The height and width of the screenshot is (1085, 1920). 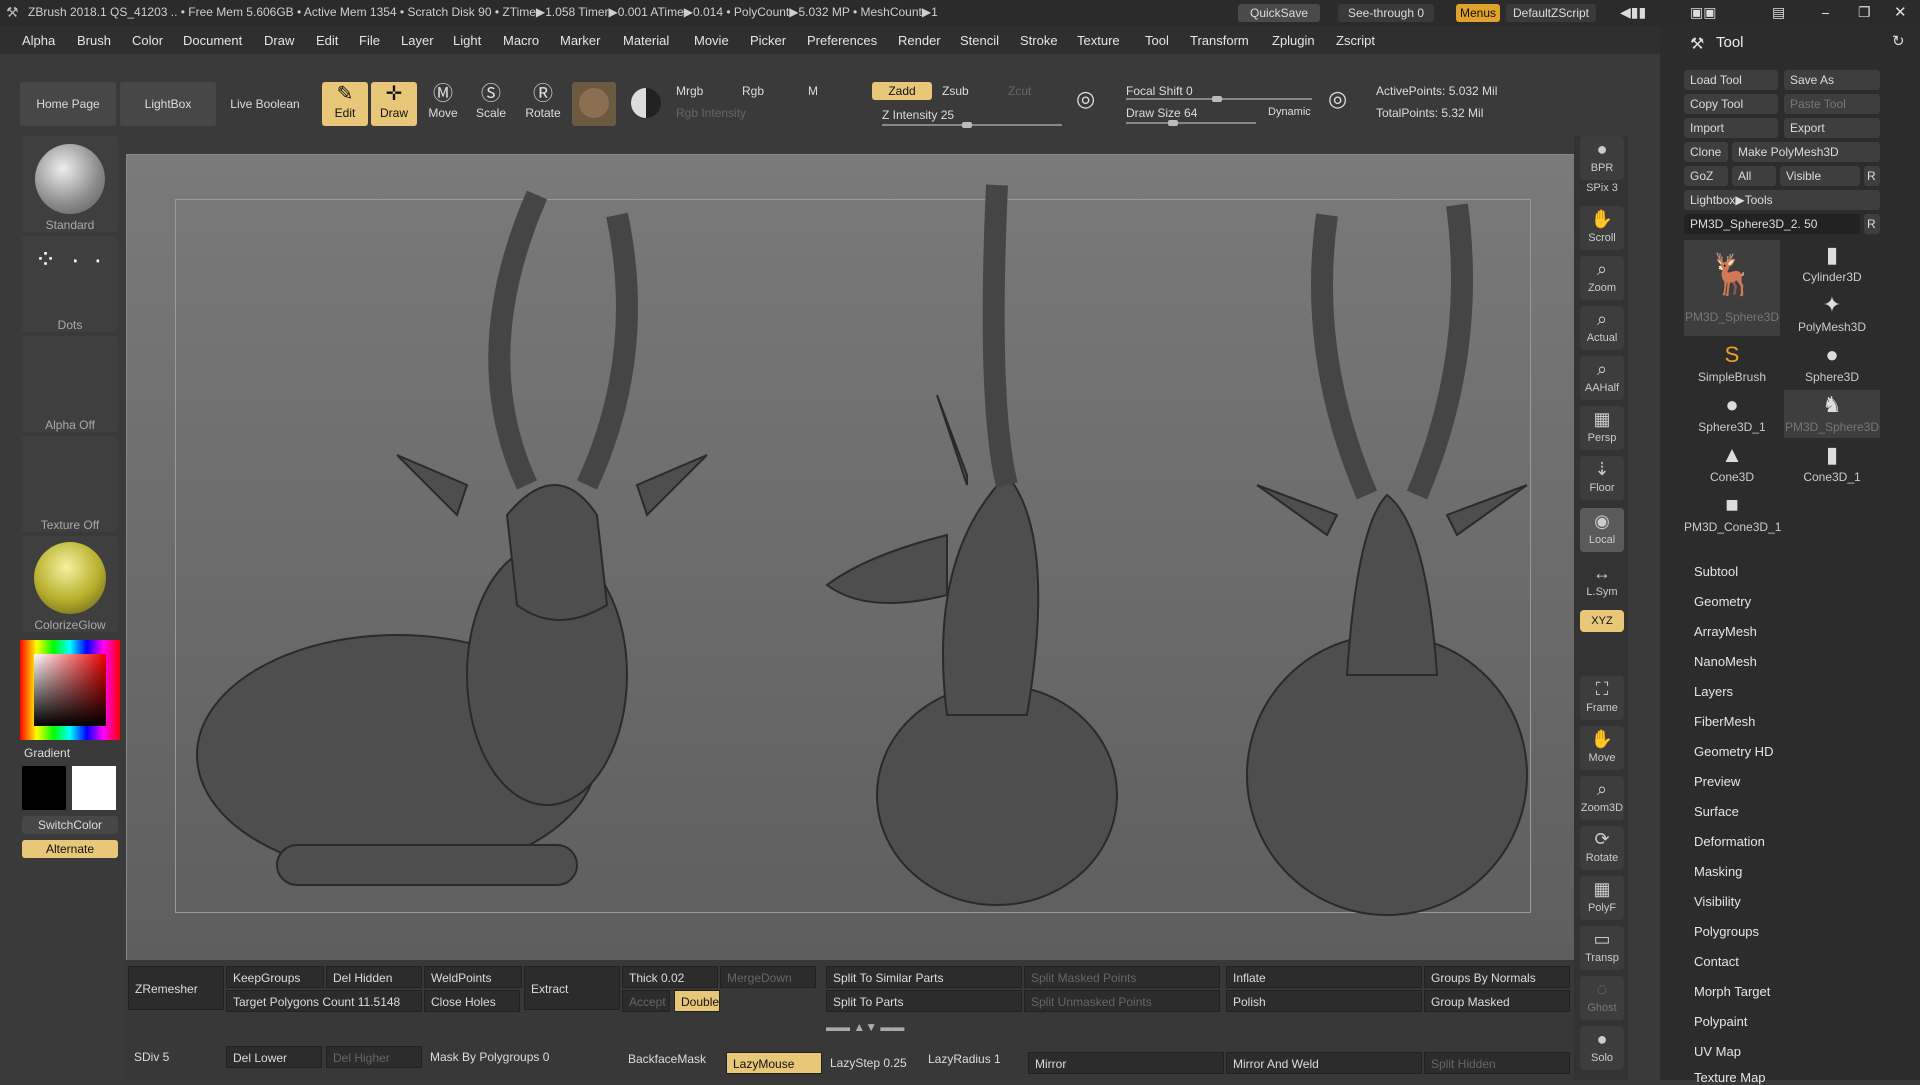 I want to click on make-polymesh-button: Make PolyMesh3D, so click(x=1806, y=152).